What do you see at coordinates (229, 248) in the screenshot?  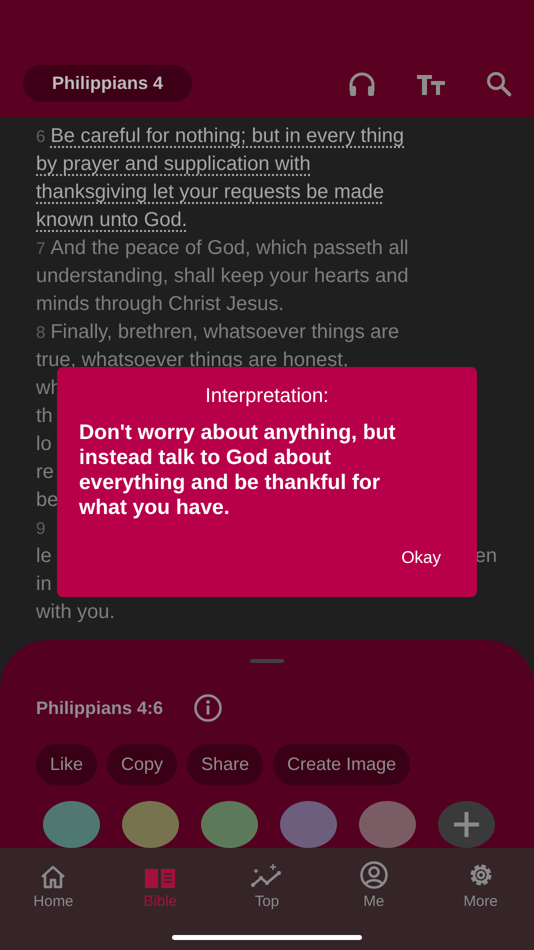 I see `verse-text: And the peace of God, which passeth all` at bounding box center [229, 248].